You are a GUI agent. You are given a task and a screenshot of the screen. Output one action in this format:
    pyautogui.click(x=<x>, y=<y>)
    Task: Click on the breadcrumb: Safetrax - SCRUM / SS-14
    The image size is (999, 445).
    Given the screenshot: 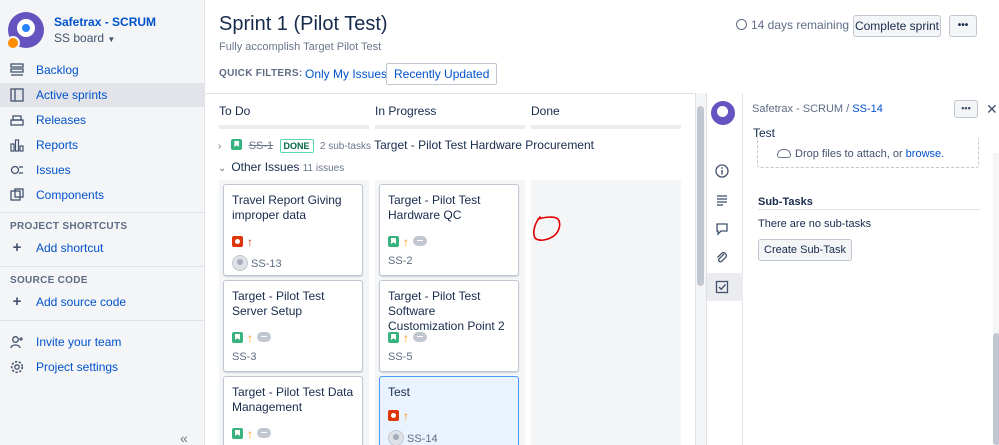 What is the action you would take?
    pyautogui.click(x=817, y=109)
    